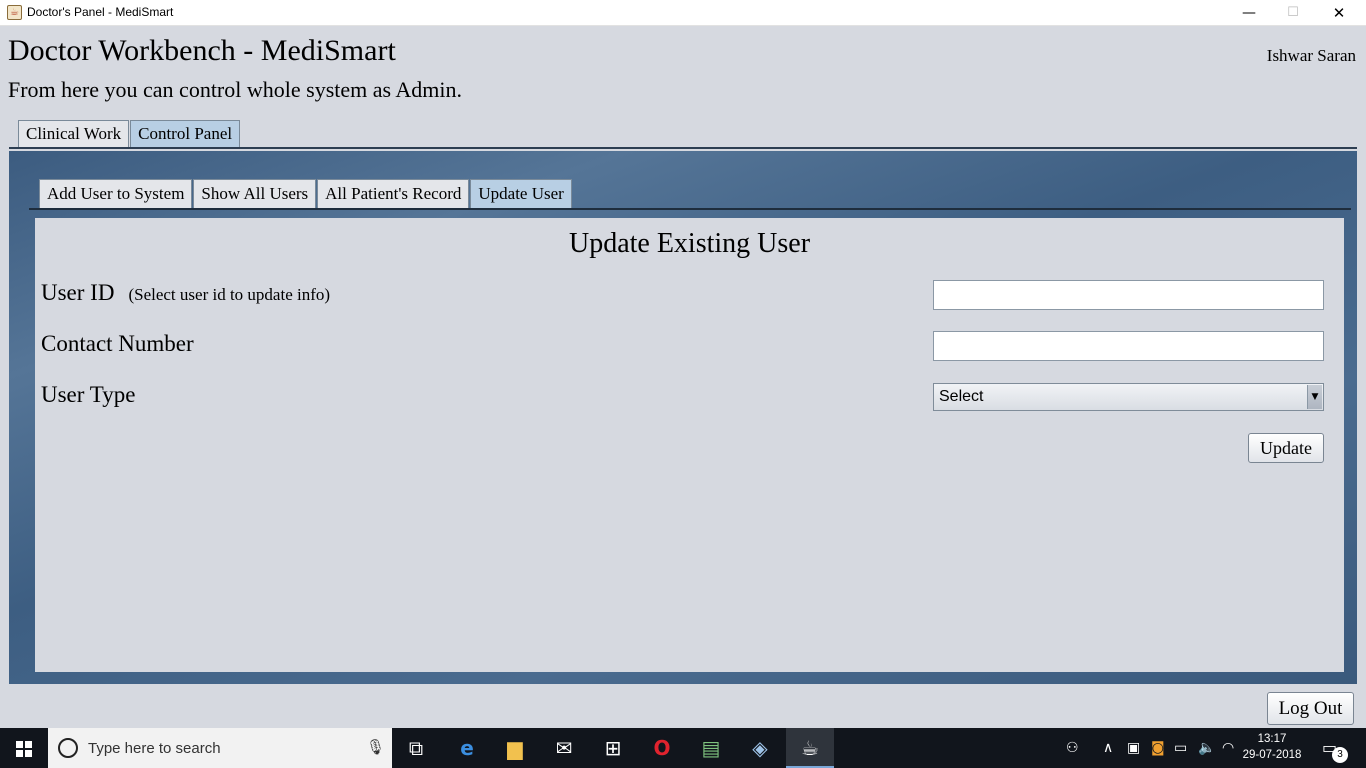  Describe the element at coordinates (1272, 755) in the screenshot. I see `clock-date: 29-07-2018` at that location.